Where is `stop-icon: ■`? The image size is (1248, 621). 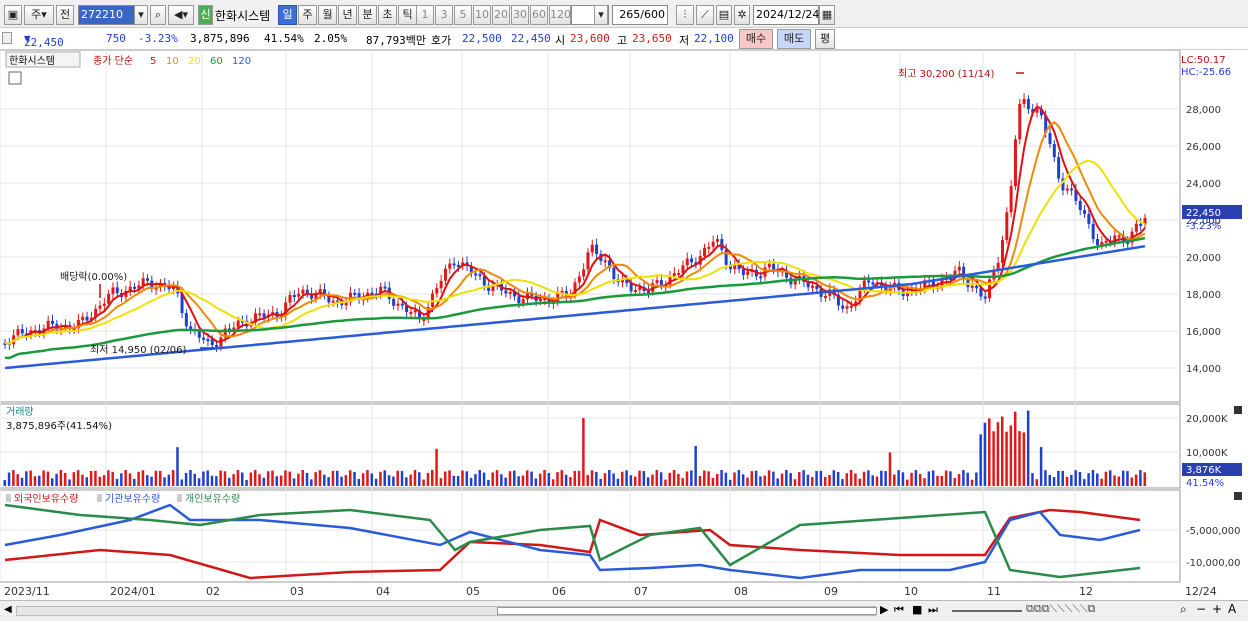
stop-icon: ■ is located at coordinates (917, 609).